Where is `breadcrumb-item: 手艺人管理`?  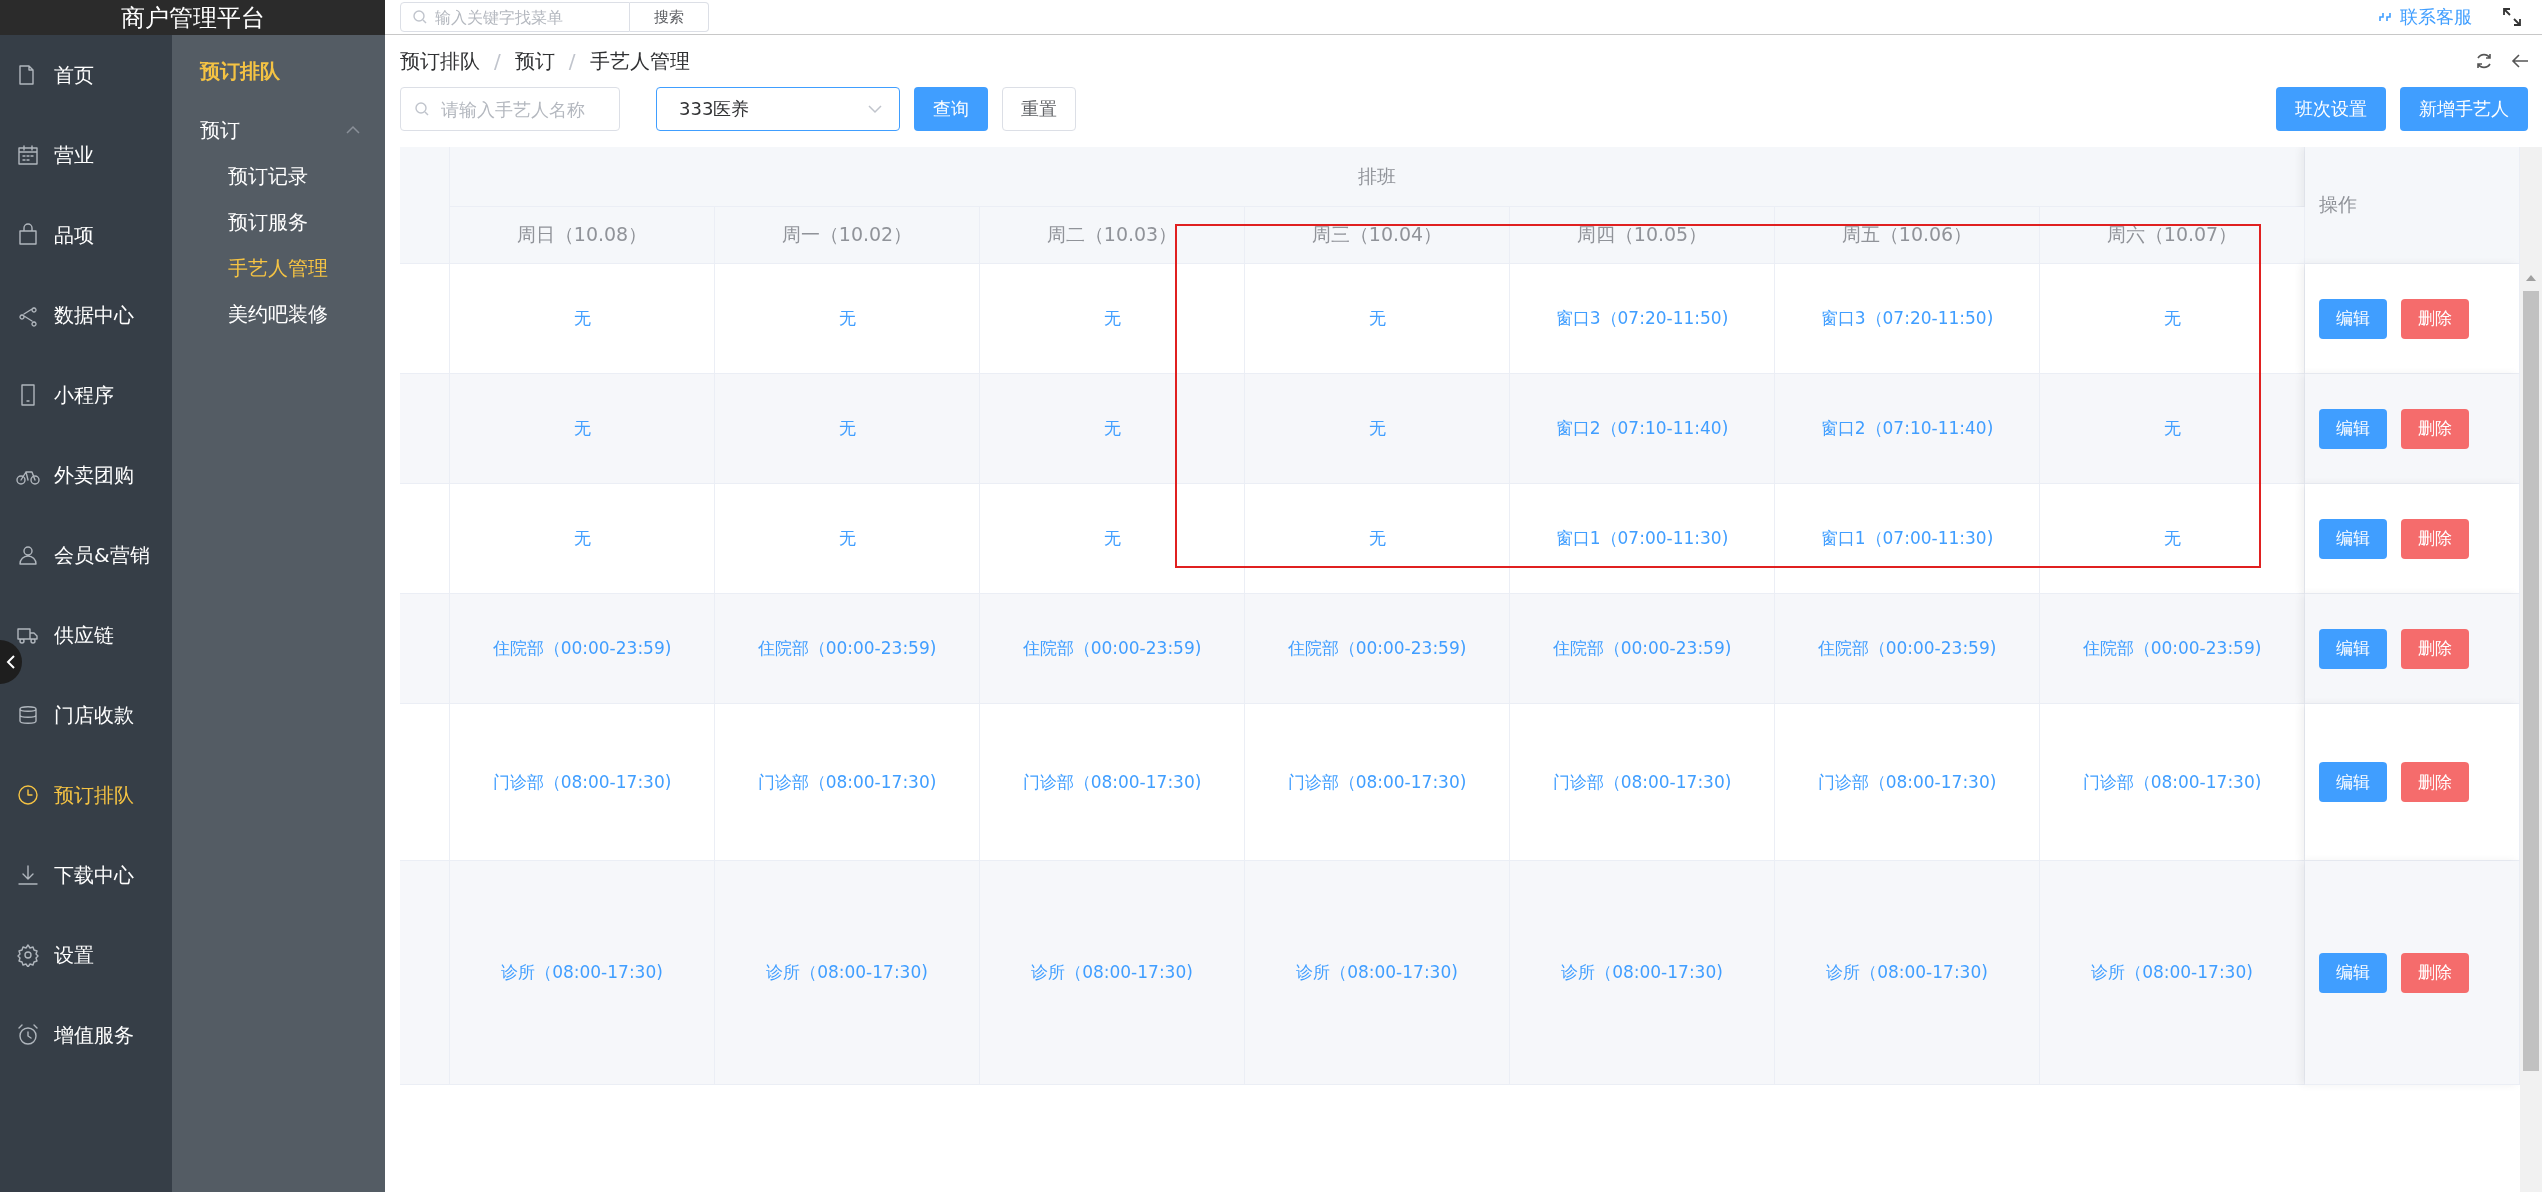
breadcrumb-item: 手艺人管理 is located at coordinates (639, 61).